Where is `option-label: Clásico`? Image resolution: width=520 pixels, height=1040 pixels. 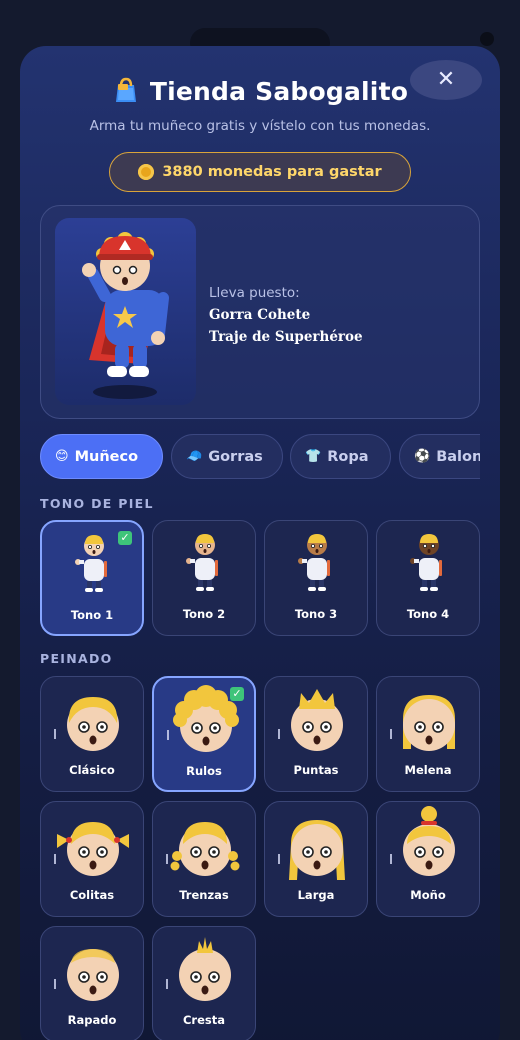
option-label: Clásico is located at coordinates (92, 770).